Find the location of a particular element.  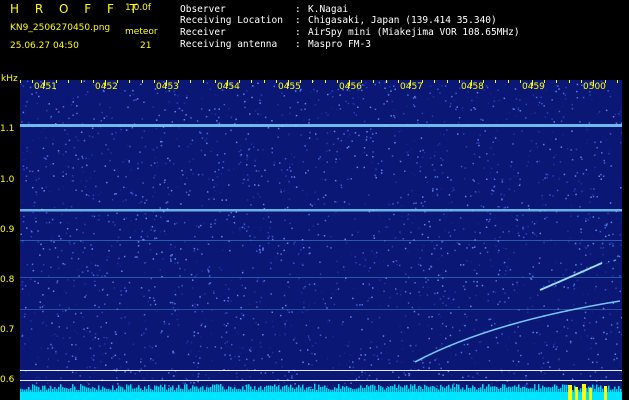

observer-colon: : is located at coordinates (298, 9).